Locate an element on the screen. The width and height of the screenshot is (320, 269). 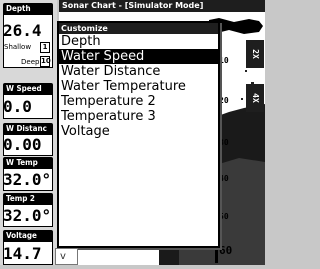
menu-item-voltage: Voltage is located at coordinates (138, 131).